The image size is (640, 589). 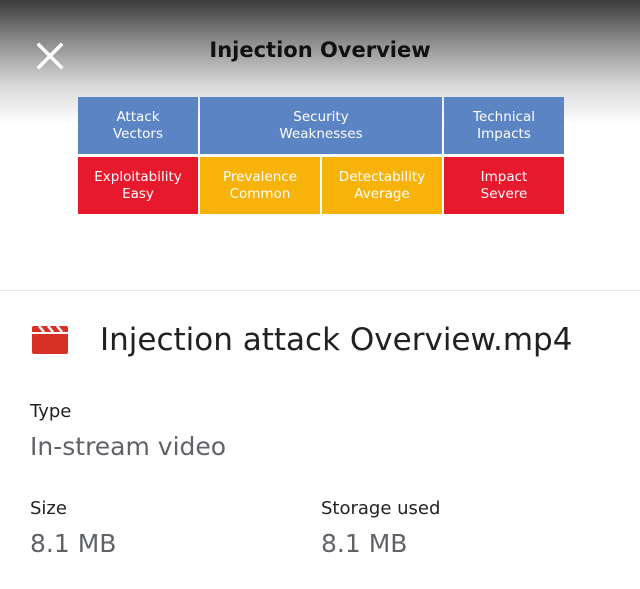 I want to click on cell-line: Detectability, so click(x=382, y=176).